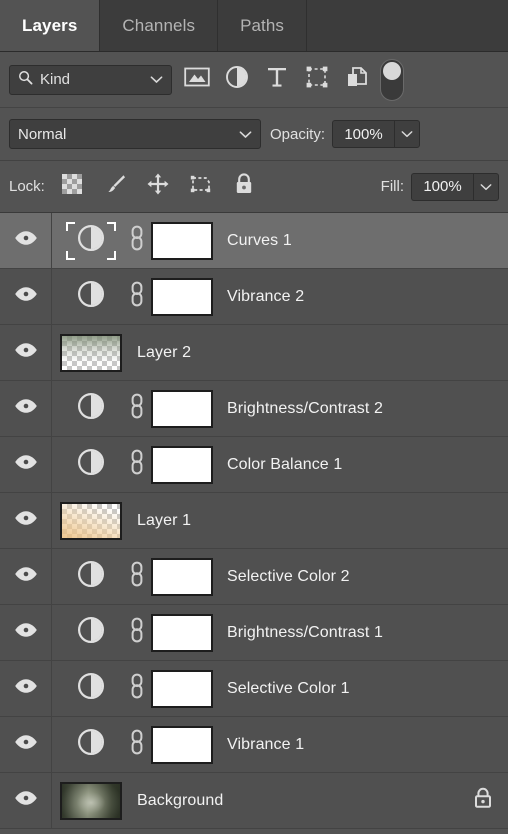 This screenshot has width=508, height=834. What do you see at coordinates (164, 353) in the screenshot?
I see `layer-name: Layer 2` at bounding box center [164, 353].